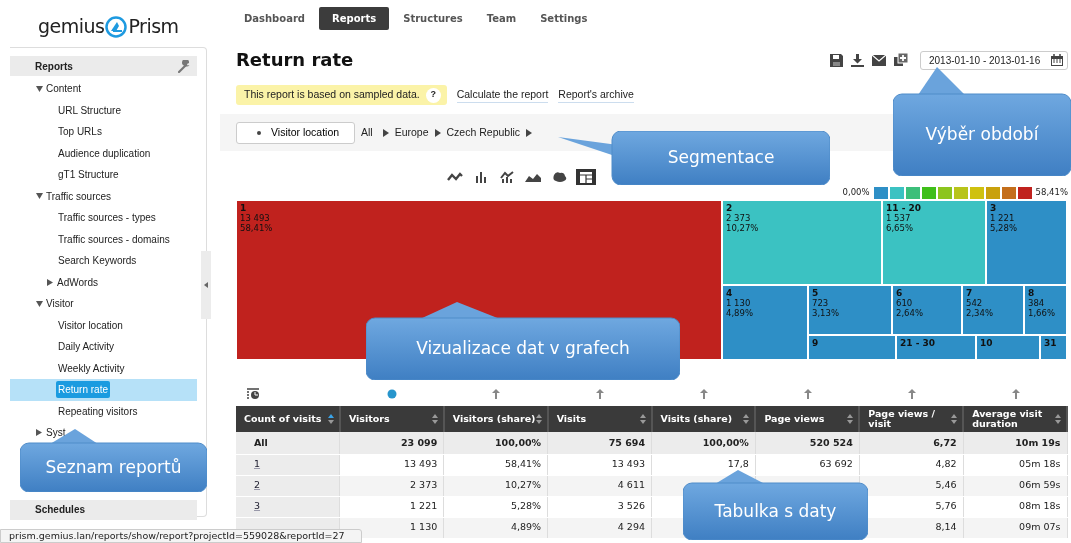  I want to click on collapse-handle, so click(206, 285).